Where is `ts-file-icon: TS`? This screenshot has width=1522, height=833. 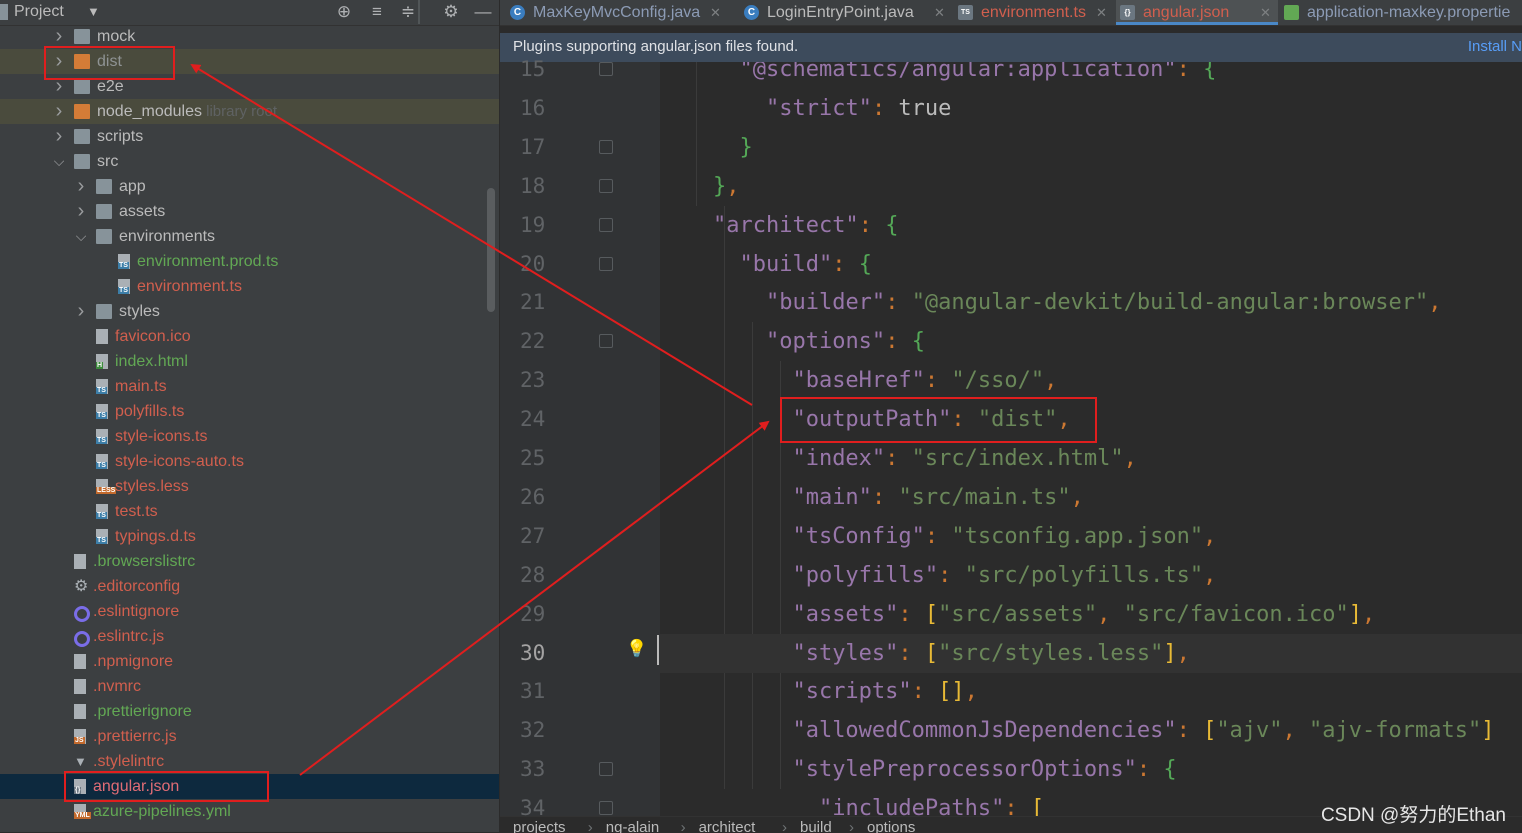
ts-file-icon: TS is located at coordinates (102, 461).